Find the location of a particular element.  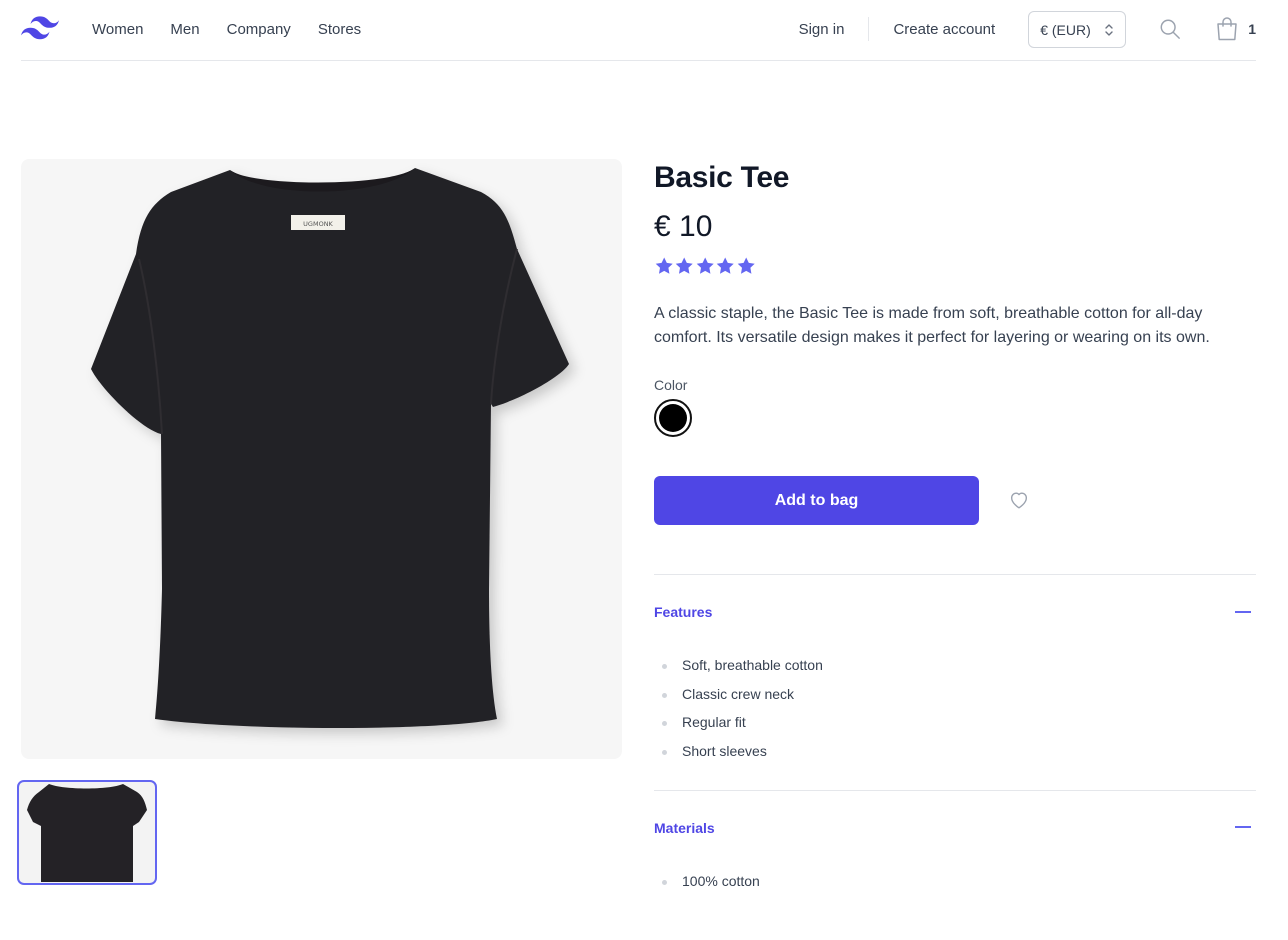

list-item: Regular fit is located at coordinates (742, 728).